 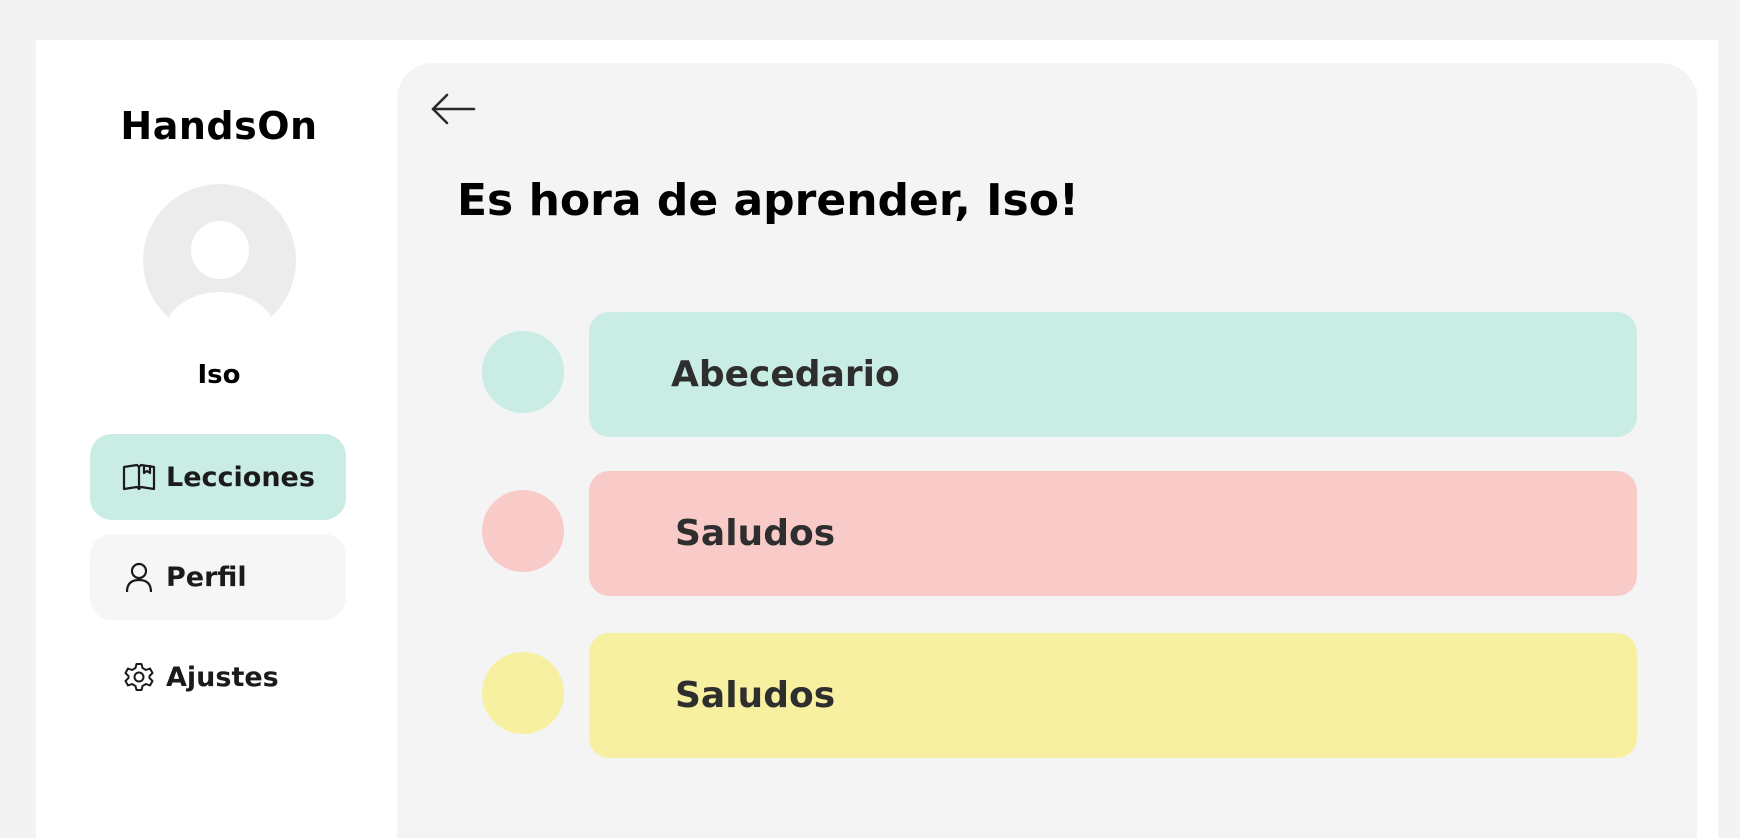 I want to click on sidebar-item-perfil: Perfil, so click(x=218, y=577).